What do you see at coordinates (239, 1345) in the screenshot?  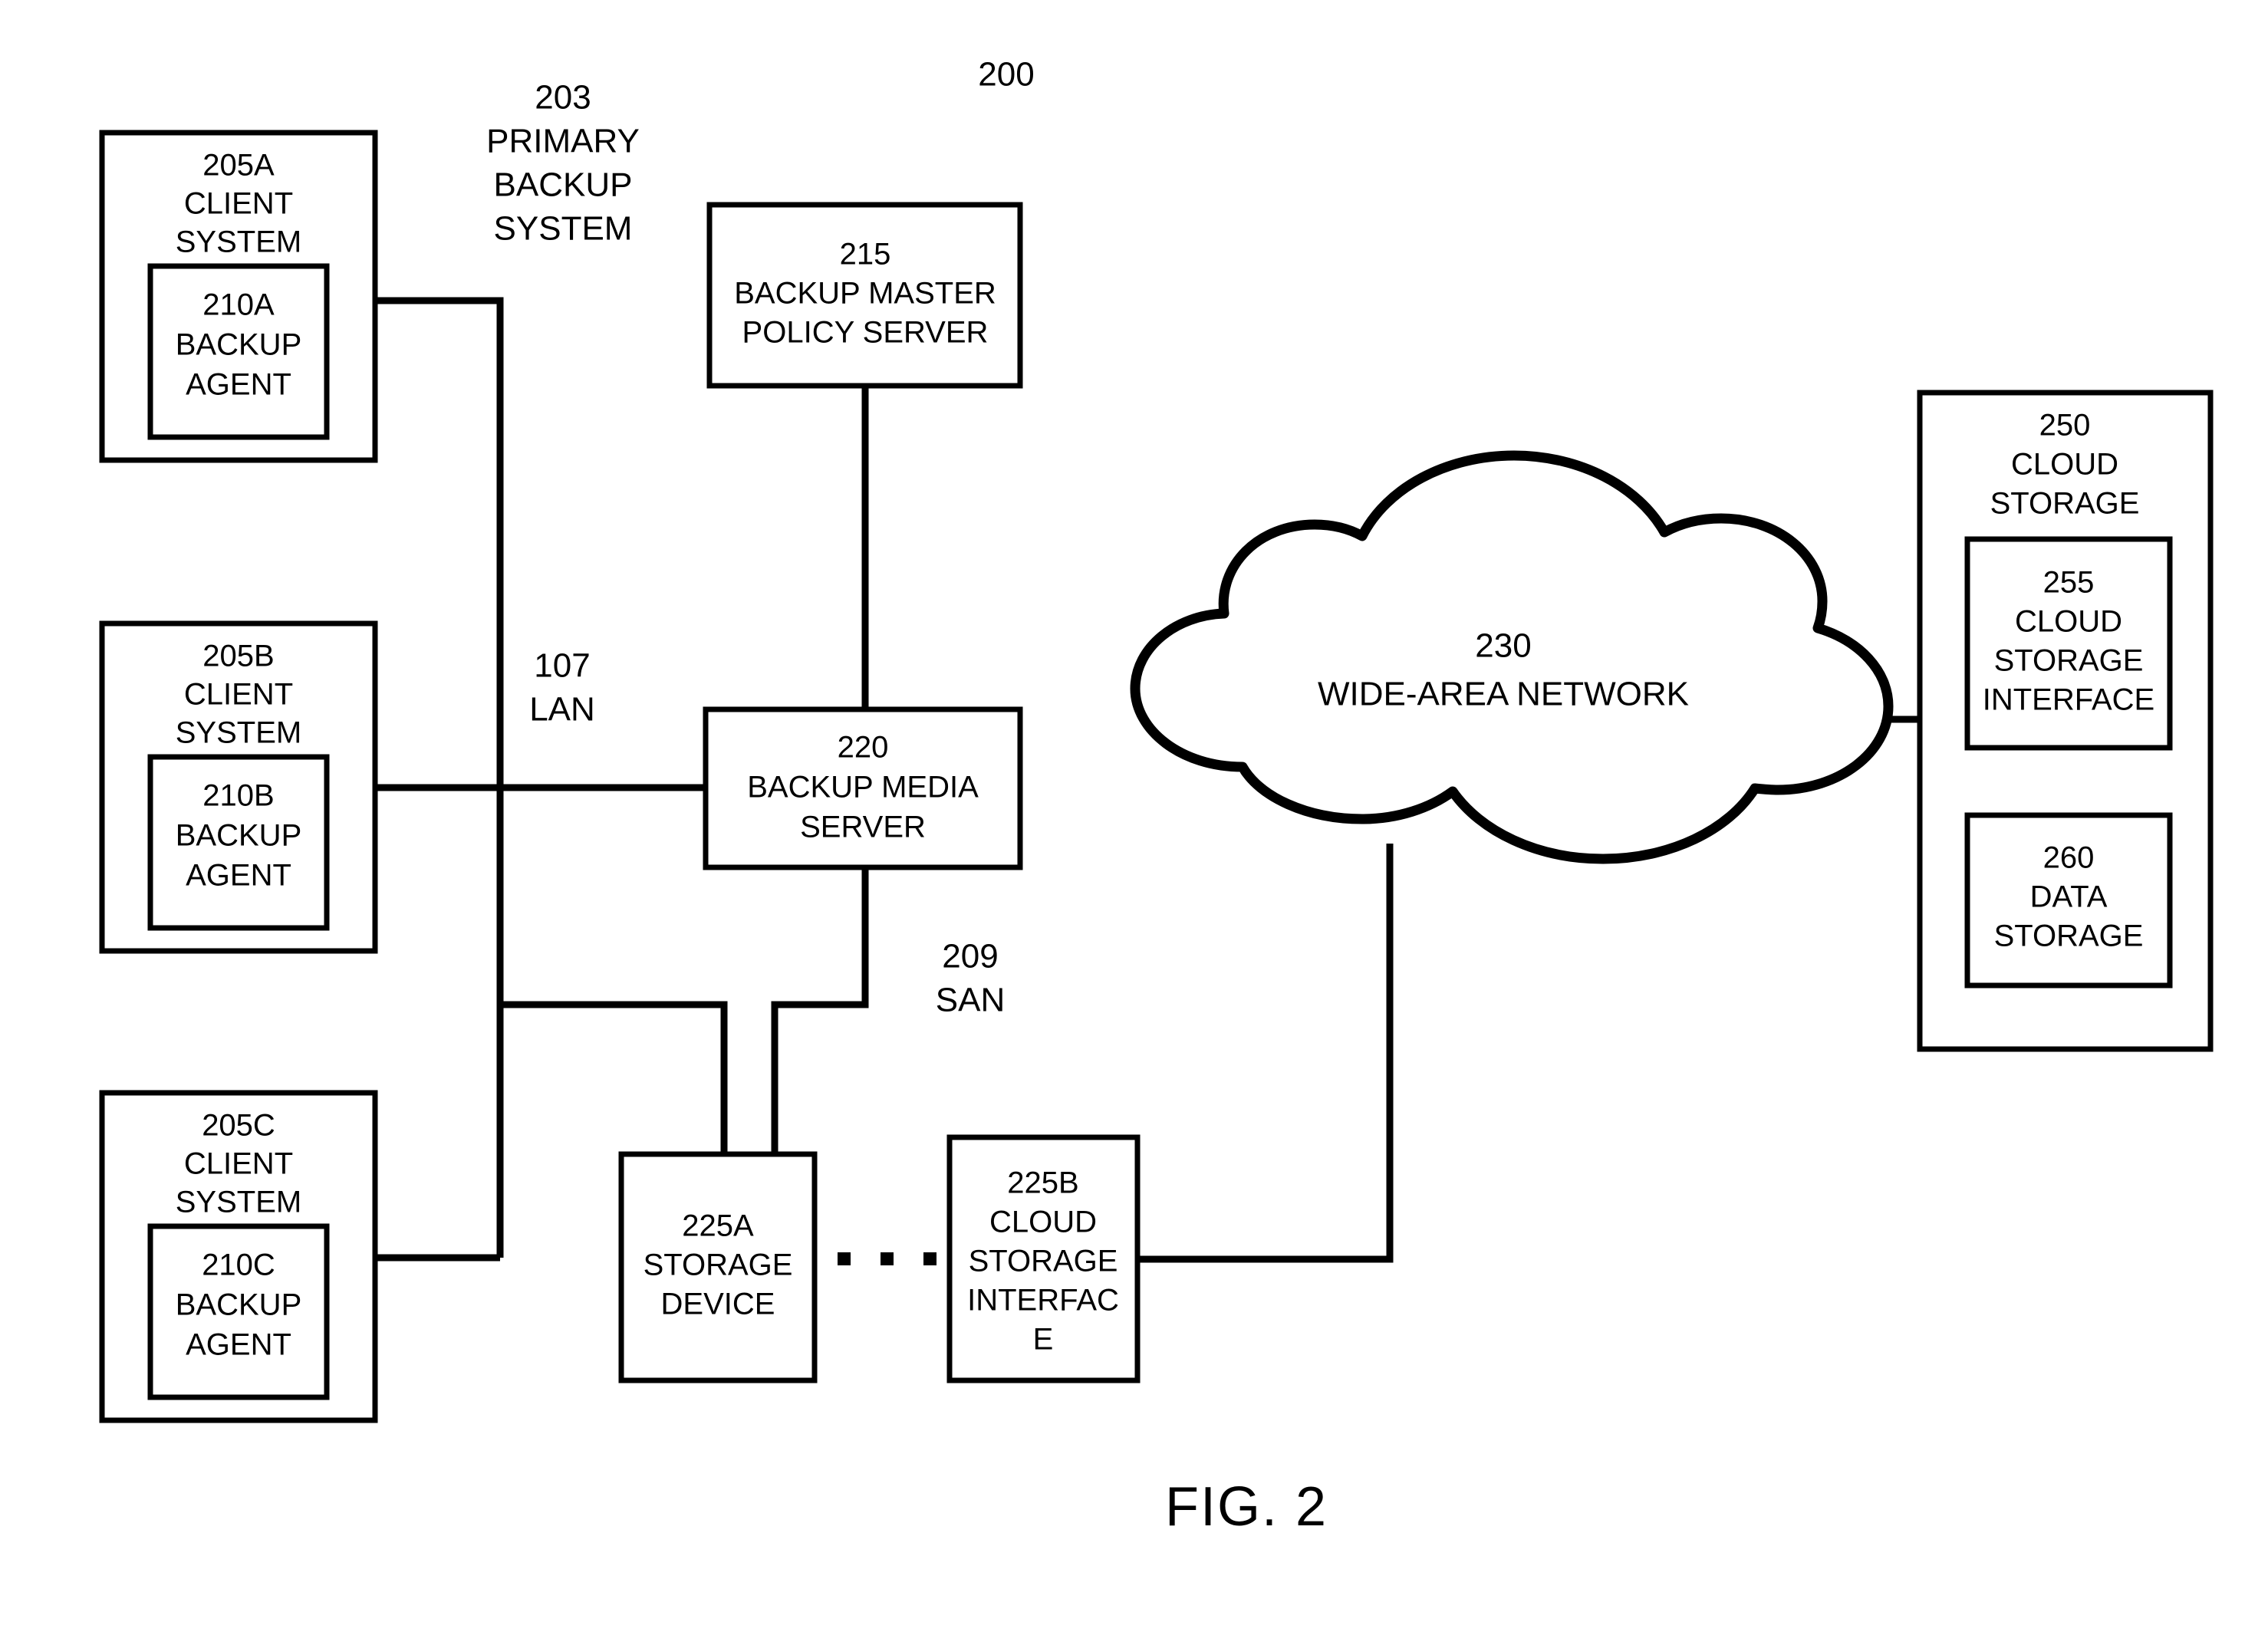 I see `backup-agent-c-line2: AGENT` at bounding box center [239, 1345].